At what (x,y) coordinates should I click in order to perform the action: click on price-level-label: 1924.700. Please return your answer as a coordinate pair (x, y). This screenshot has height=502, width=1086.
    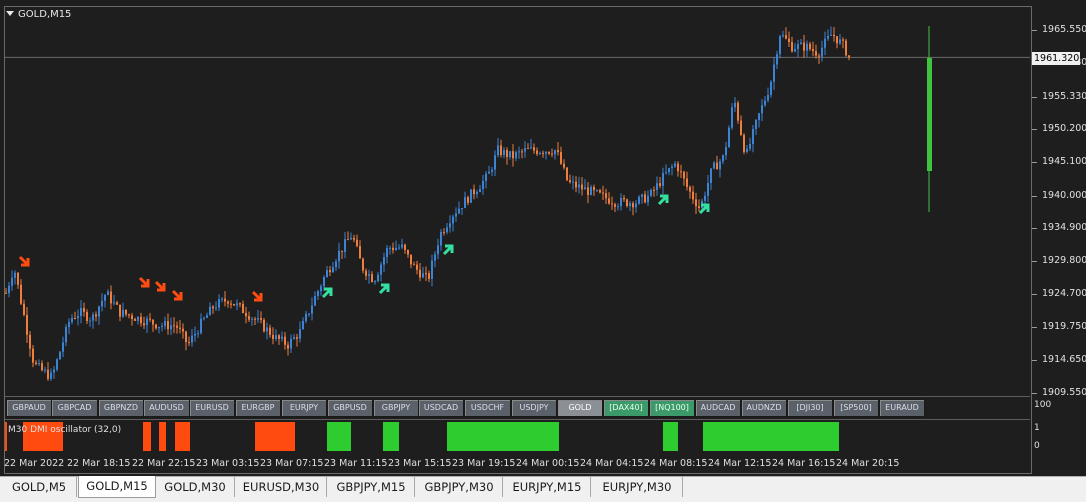
    Looking at the image, I should click on (1059, 293).